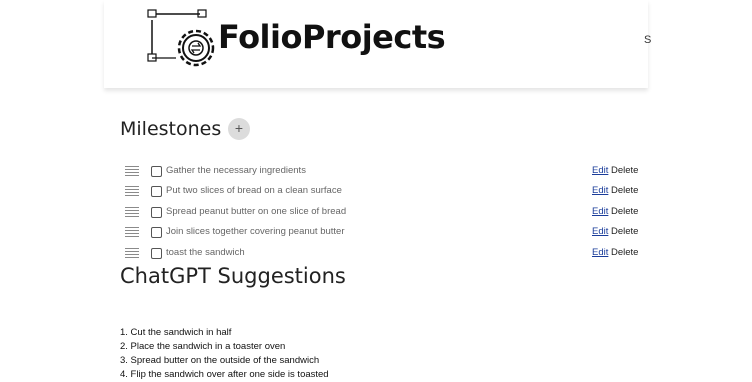 The image size is (752, 382). Describe the element at coordinates (171, 129) in the screenshot. I see `milestones-heading: Milestones` at that location.